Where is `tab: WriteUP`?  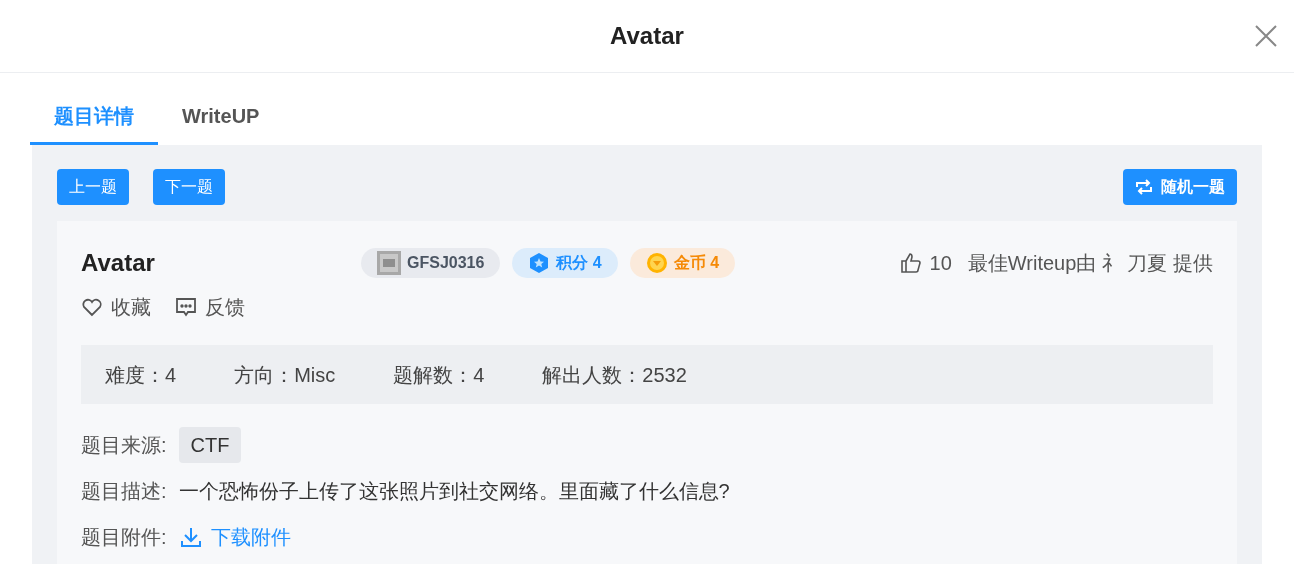 tab: WriteUP is located at coordinates (221, 117).